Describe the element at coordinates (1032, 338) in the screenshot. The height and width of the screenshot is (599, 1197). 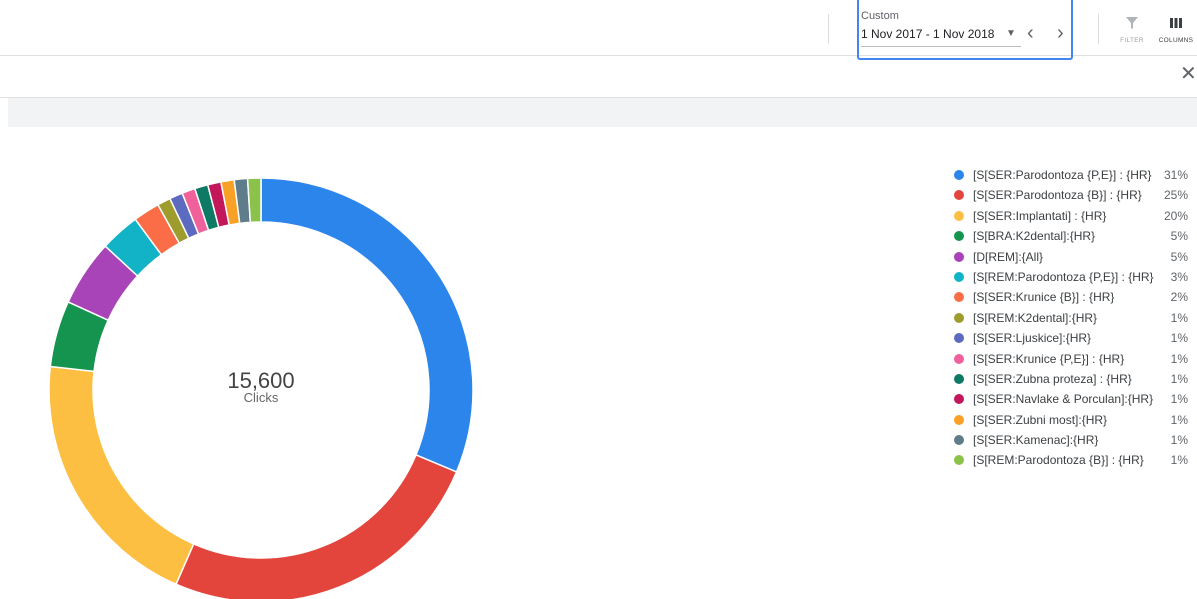
I see `legend-label: [S[SER:Ljuskice]:{HR}` at that location.